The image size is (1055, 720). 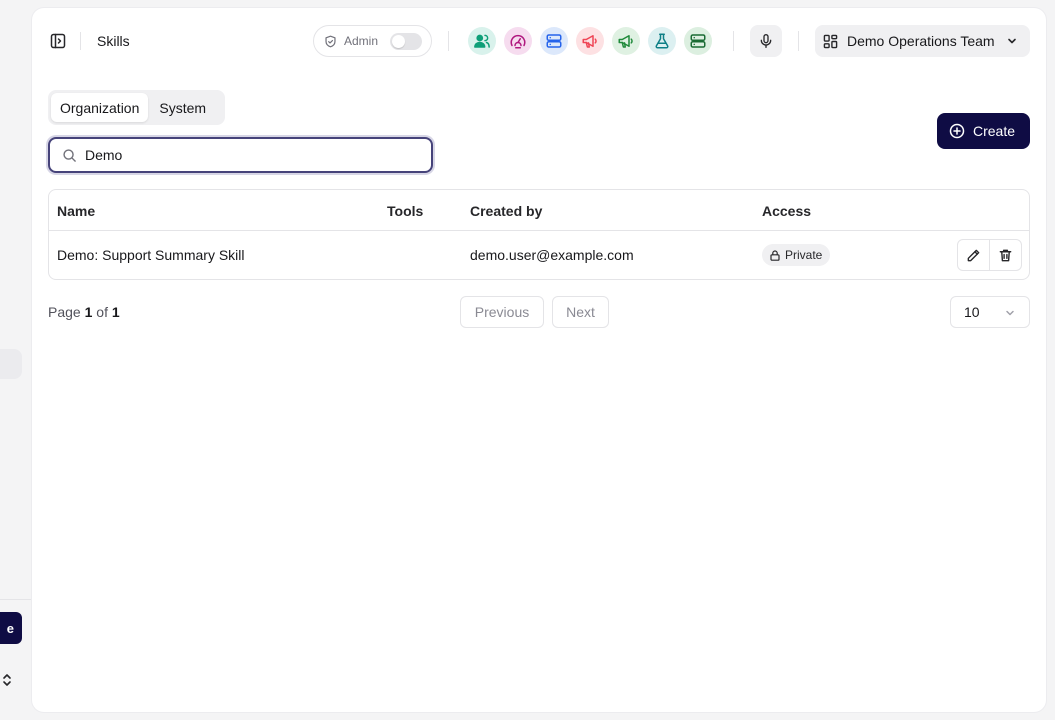 I want to click on column-name: Name, so click(x=76, y=211).